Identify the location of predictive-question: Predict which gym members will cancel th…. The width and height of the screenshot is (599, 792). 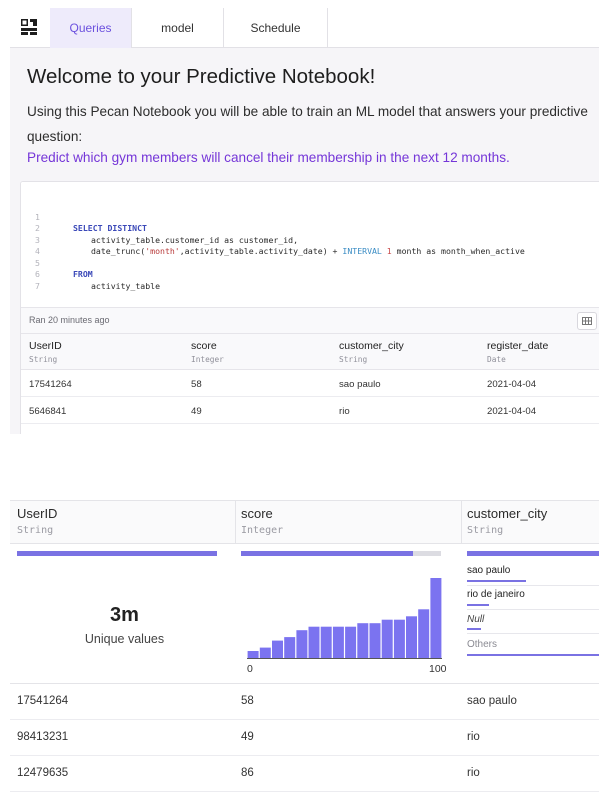
(268, 157).